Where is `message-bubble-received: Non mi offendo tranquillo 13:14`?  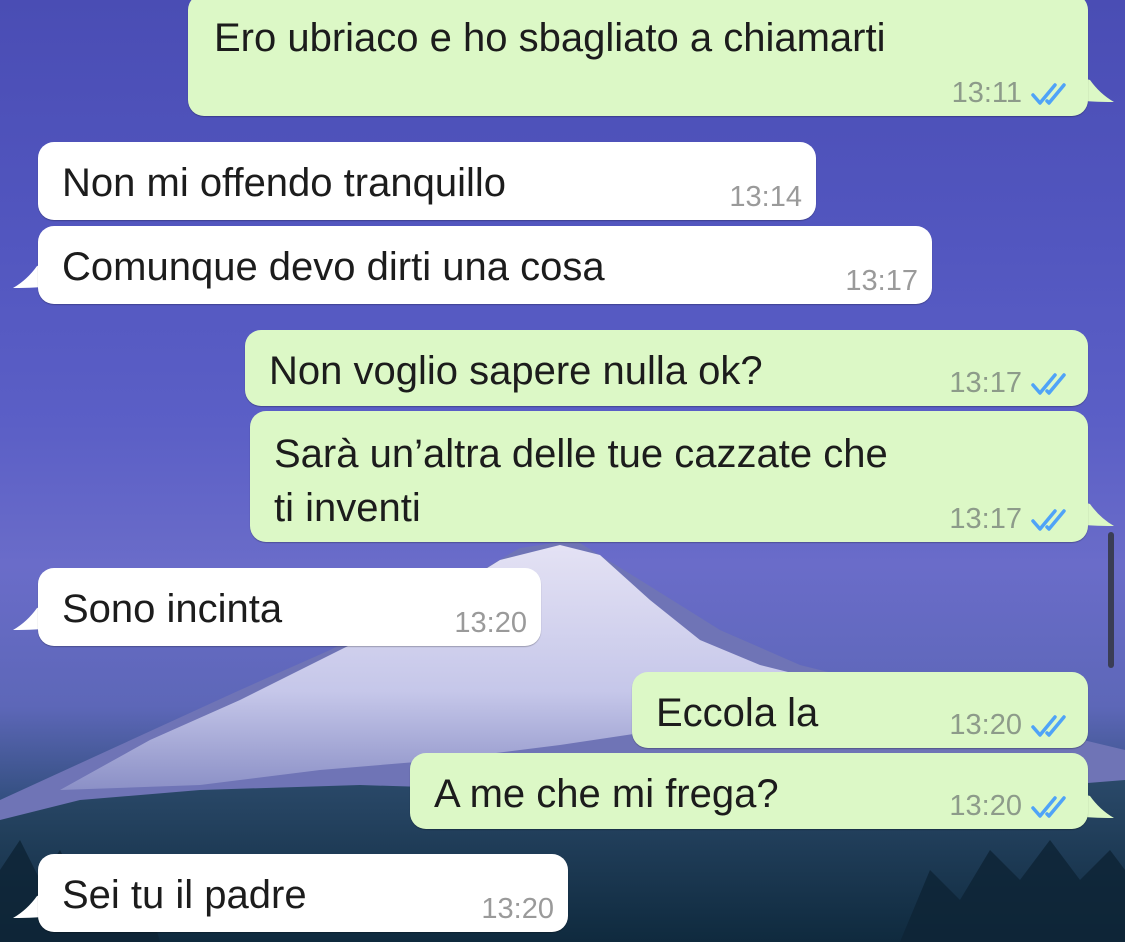
message-bubble-received: Non mi offendo tranquillo 13:14 is located at coordinates (427, 181).